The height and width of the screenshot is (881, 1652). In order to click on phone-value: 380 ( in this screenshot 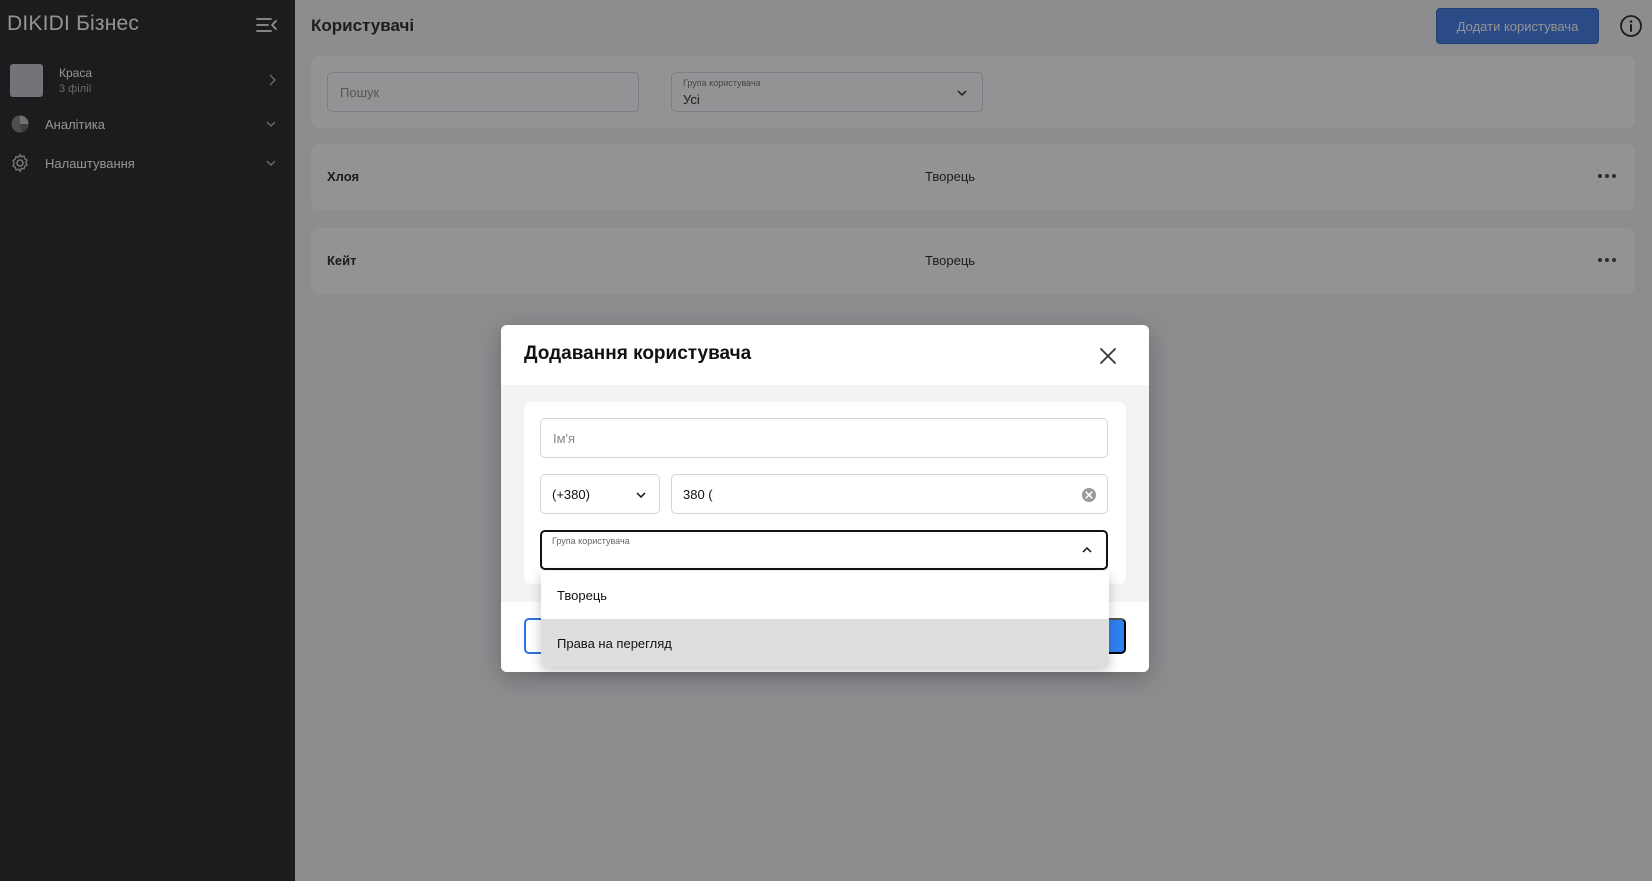, I will do `click(698, 494)`.